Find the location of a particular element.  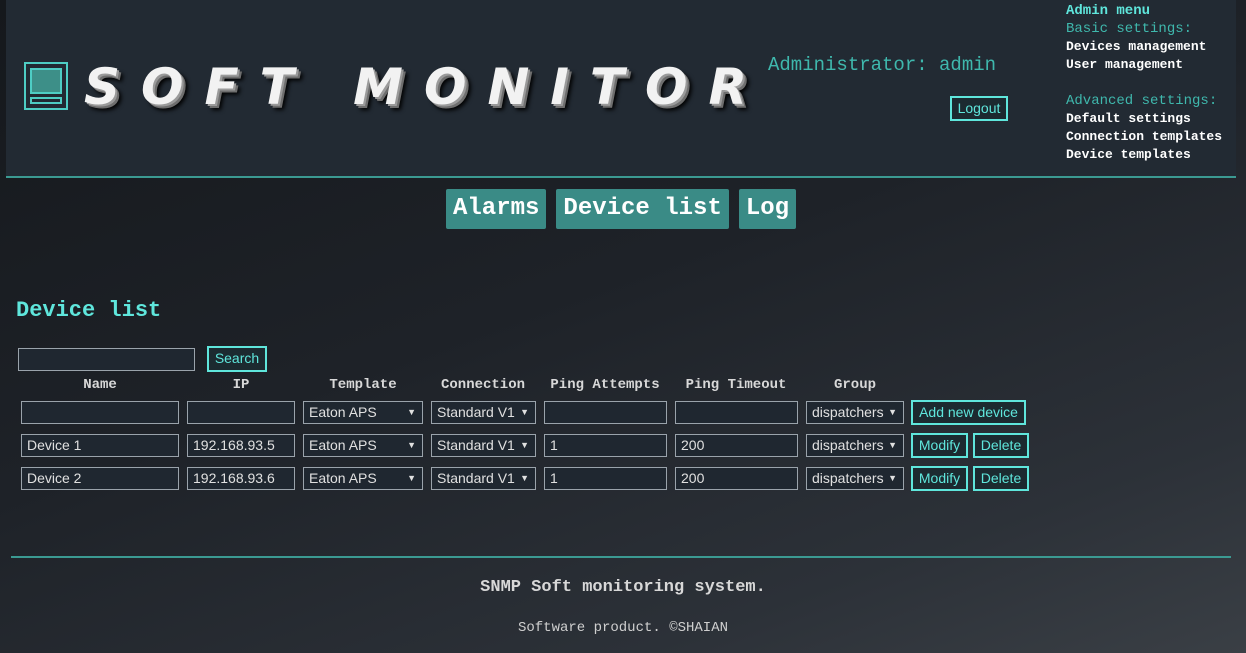

admin-menu-title: Admin menu is located at coordinates (1108, 11).